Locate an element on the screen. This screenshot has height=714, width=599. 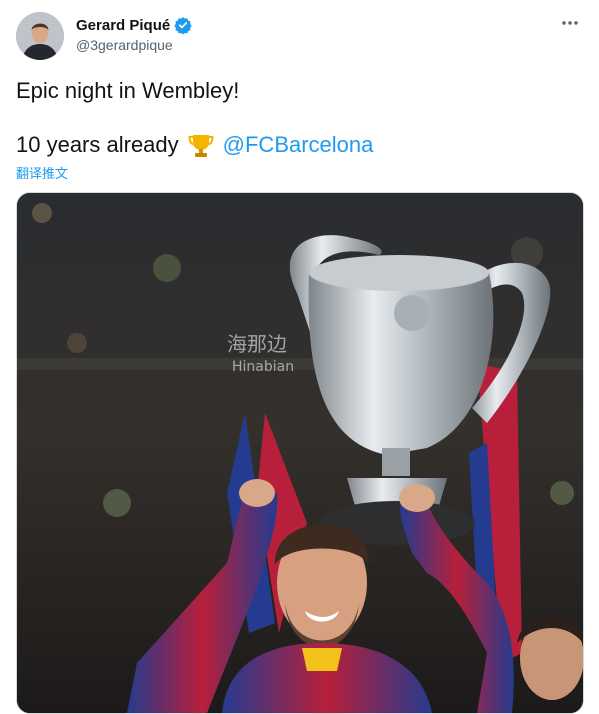
translate-tweet-link: 翻译推文 is located at coordinates (42, 172).